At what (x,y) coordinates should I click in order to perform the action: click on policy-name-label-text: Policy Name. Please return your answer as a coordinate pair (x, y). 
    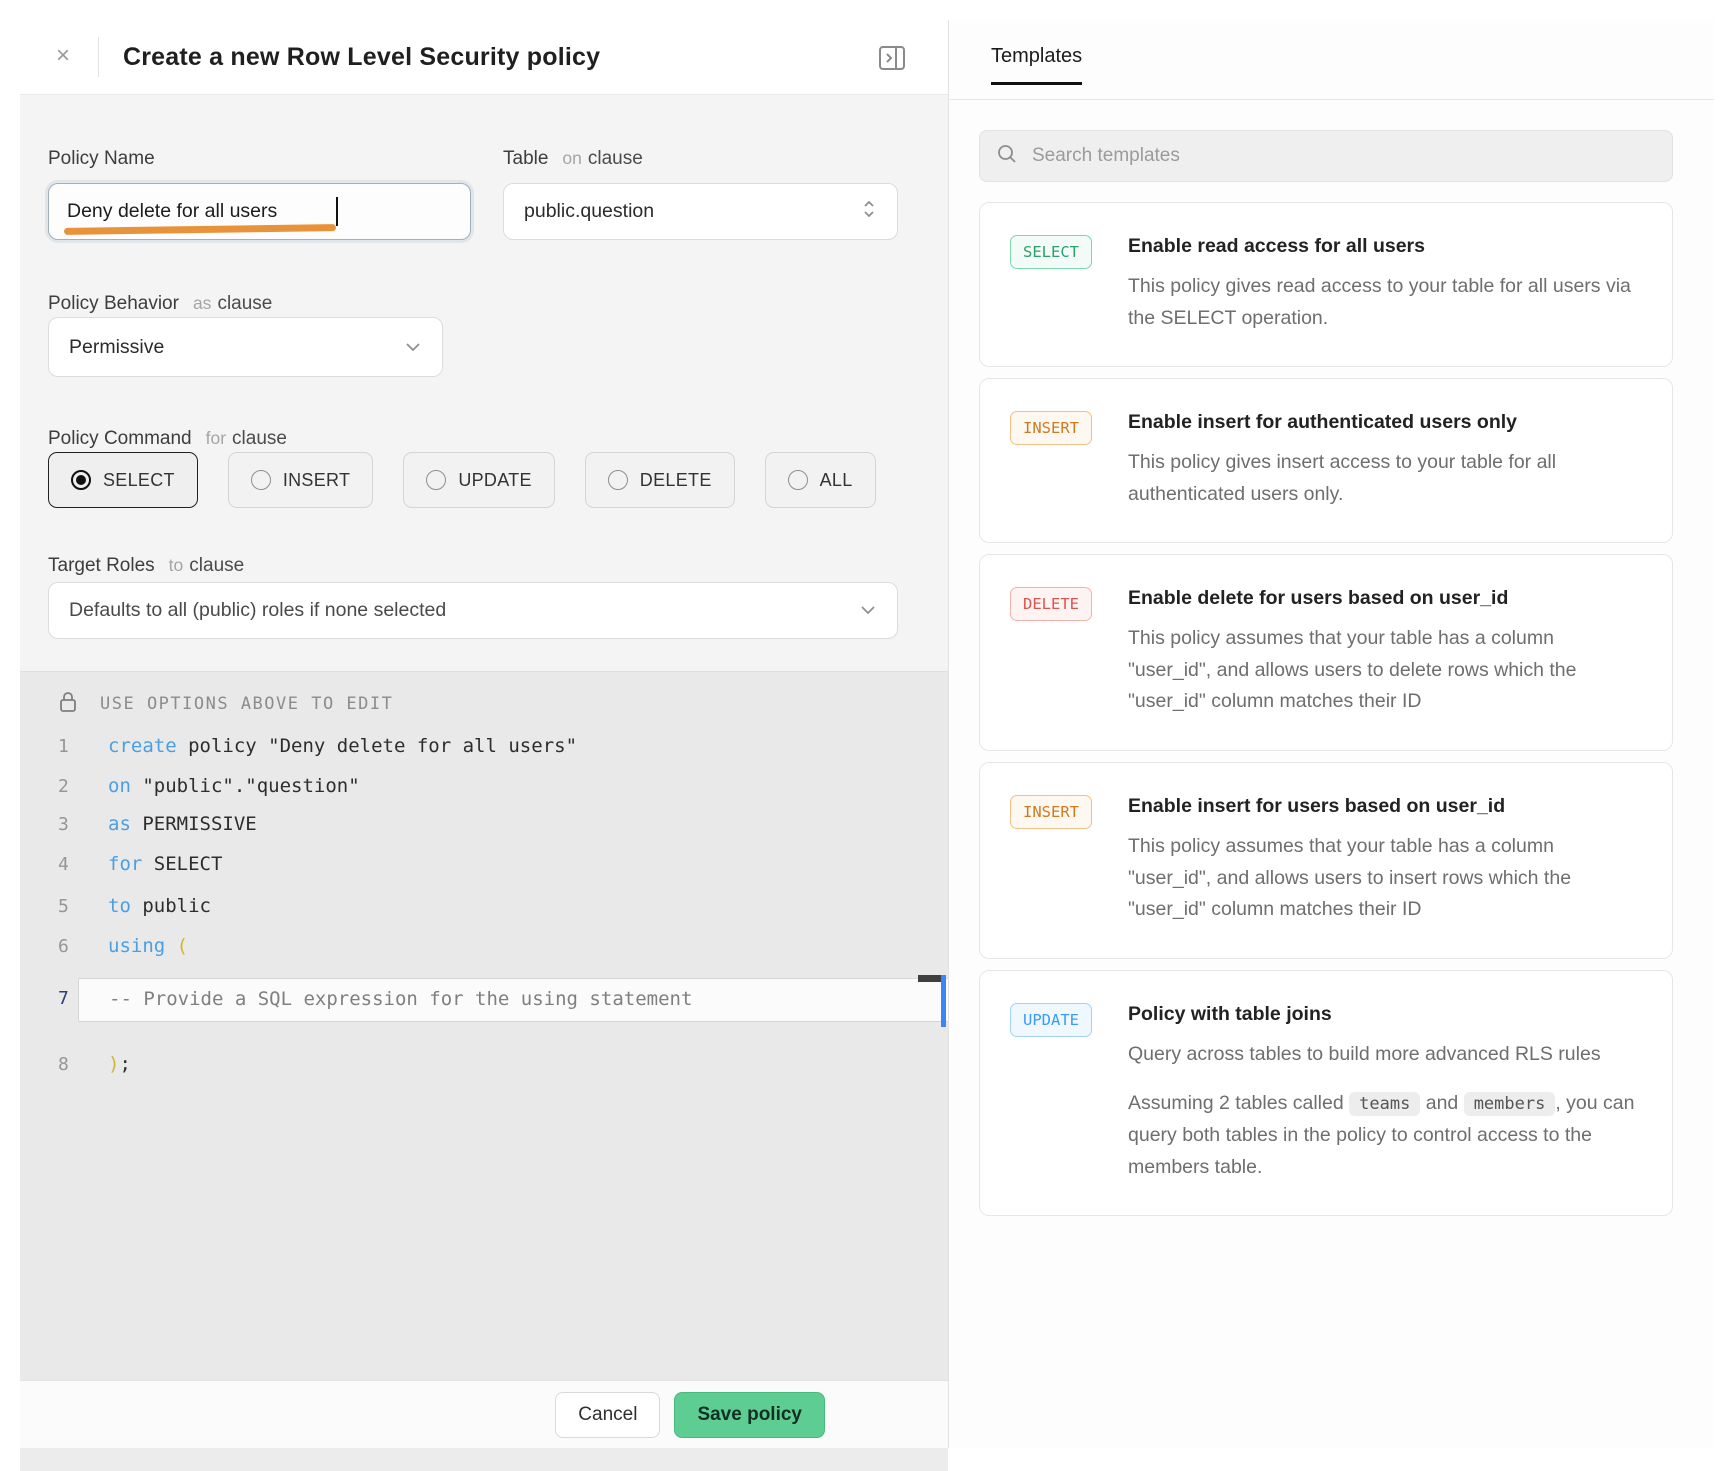
    Looking at the image, I should click on (101, 158).